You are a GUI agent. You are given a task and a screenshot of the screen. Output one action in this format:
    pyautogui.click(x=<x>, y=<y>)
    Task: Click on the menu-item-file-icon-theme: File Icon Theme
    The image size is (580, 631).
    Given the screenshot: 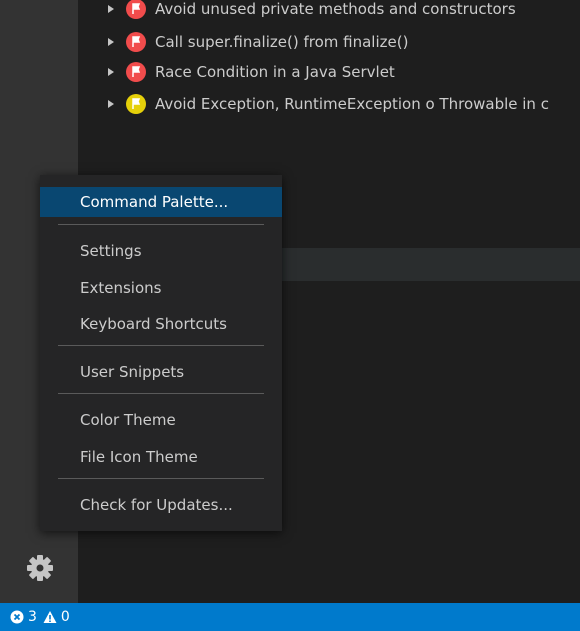 What is the action you would take?
    pyautogui.click(x=161, y=457)
    